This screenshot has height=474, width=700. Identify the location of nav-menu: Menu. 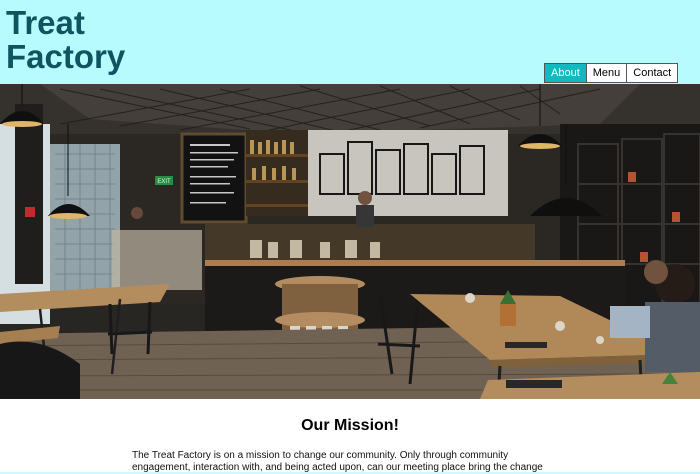
(606, 73).